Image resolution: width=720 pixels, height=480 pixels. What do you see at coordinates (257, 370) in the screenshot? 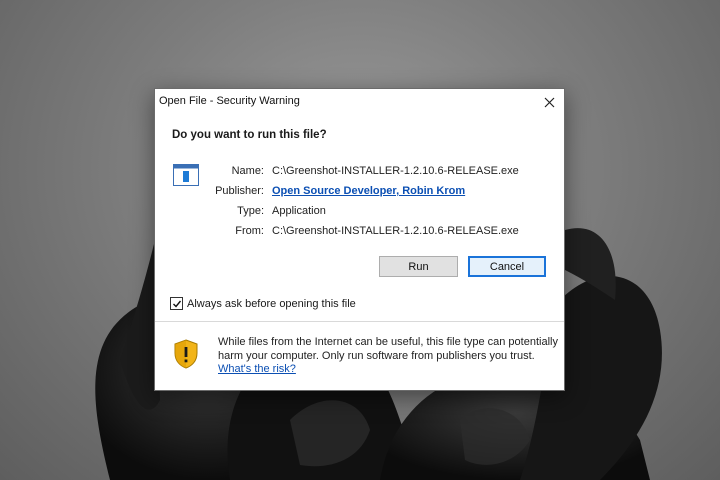
I see `whats-the-risk-link: What's the risk?` at bounding box center [257, 370].